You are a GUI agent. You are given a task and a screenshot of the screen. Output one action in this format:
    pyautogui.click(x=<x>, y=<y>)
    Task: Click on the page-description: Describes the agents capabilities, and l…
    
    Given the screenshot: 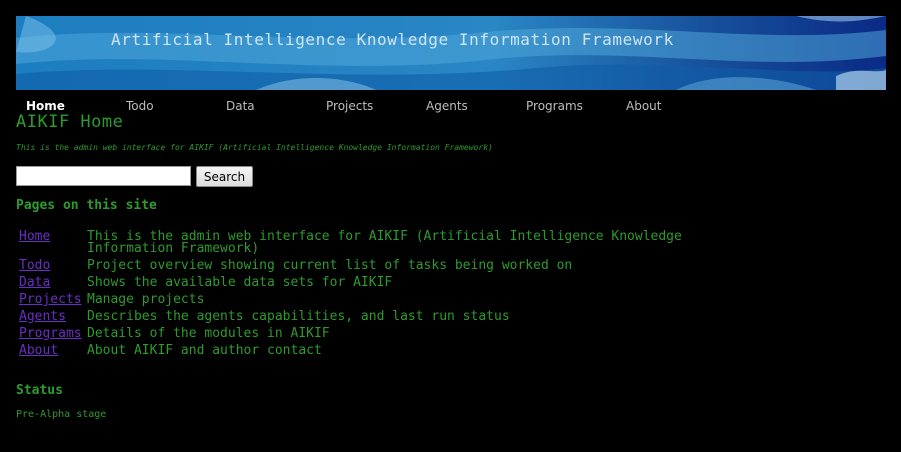 What is the action you would take?
    pyautogui.click(x=298, y=316)
    